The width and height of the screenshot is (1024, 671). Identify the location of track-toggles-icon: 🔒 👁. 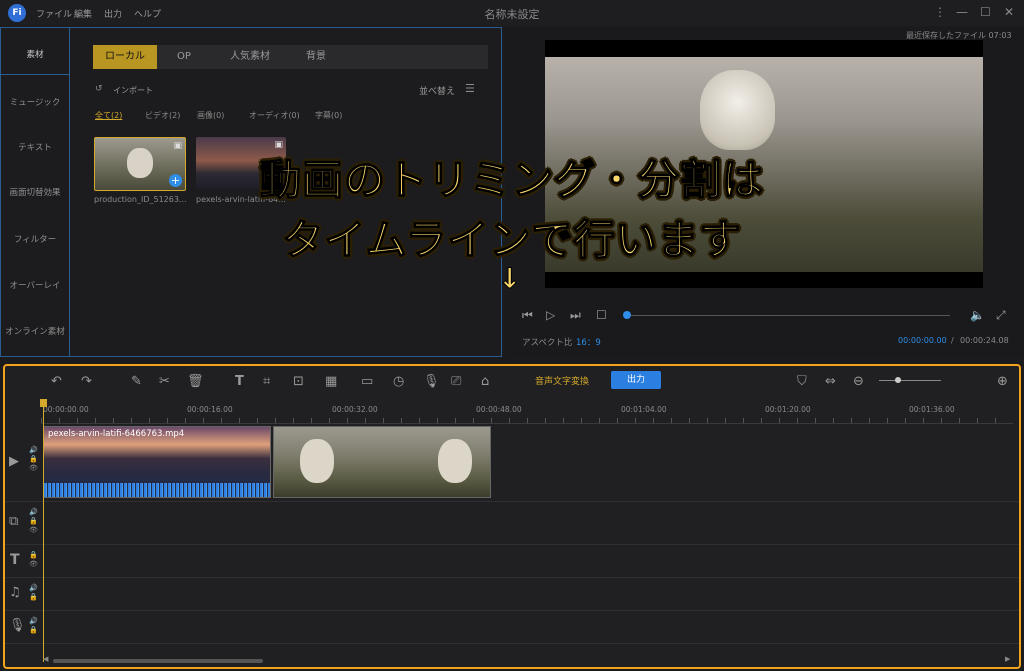
(33, 560).